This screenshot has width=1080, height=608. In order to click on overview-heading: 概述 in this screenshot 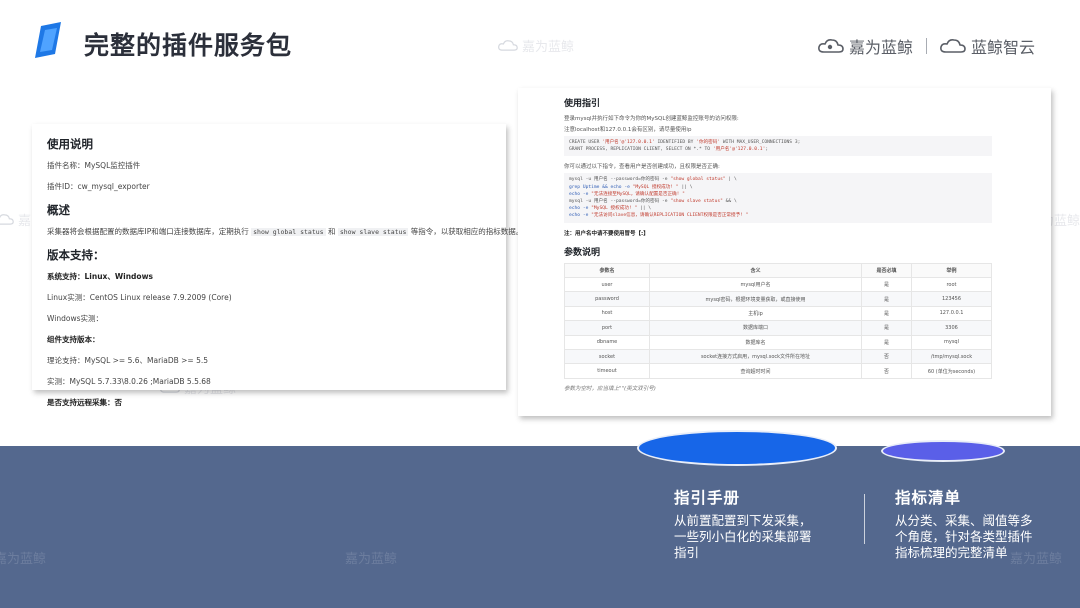, I will do `click(58, 210)`.